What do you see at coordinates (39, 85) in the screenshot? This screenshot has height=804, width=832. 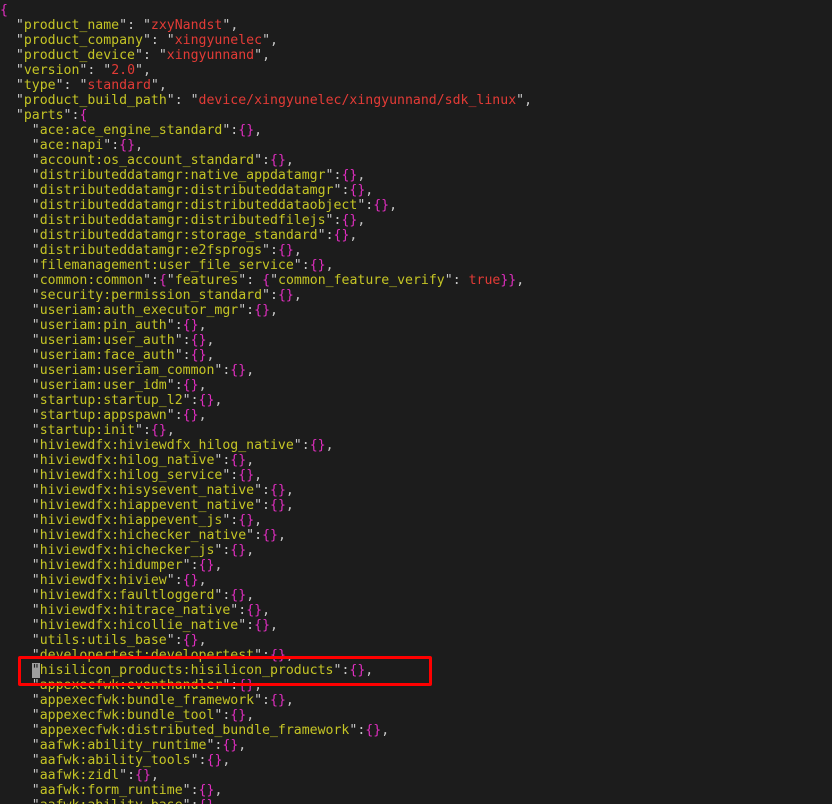 I see `json-key: type` at bounding box center [39, 85].